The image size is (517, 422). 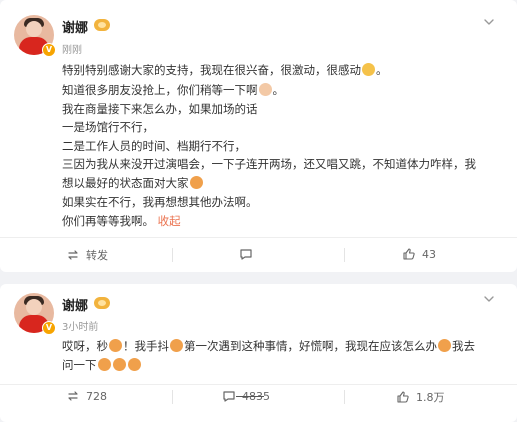 What do you see at coordinates (86, 396) in the screenshot?
I see `repost-button: 728` at bounding box center [86, 396].